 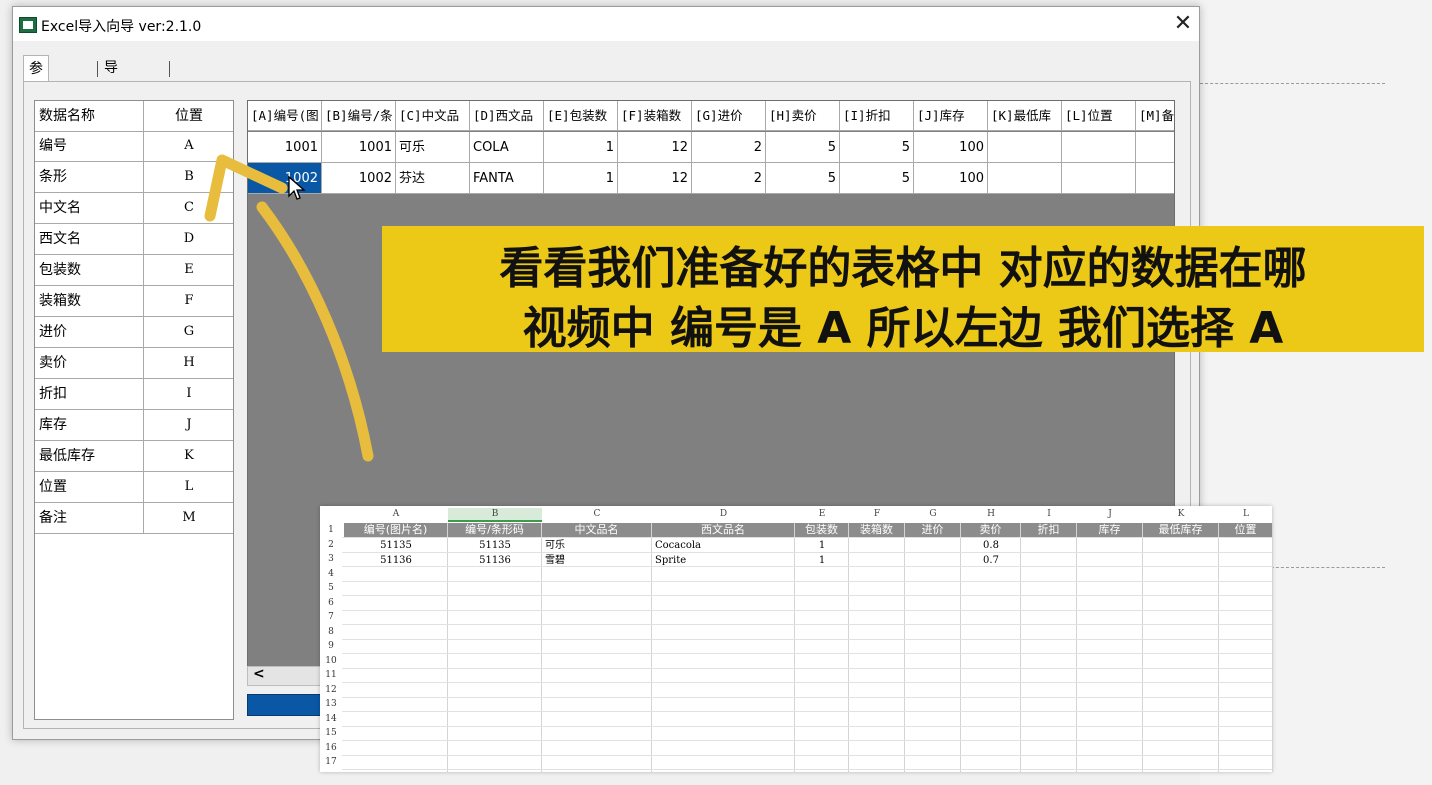 What do you see at coordinates (331, 530) in the screenshot?
I see `sheet-row-number: 1` at bounding box center [331, 530].